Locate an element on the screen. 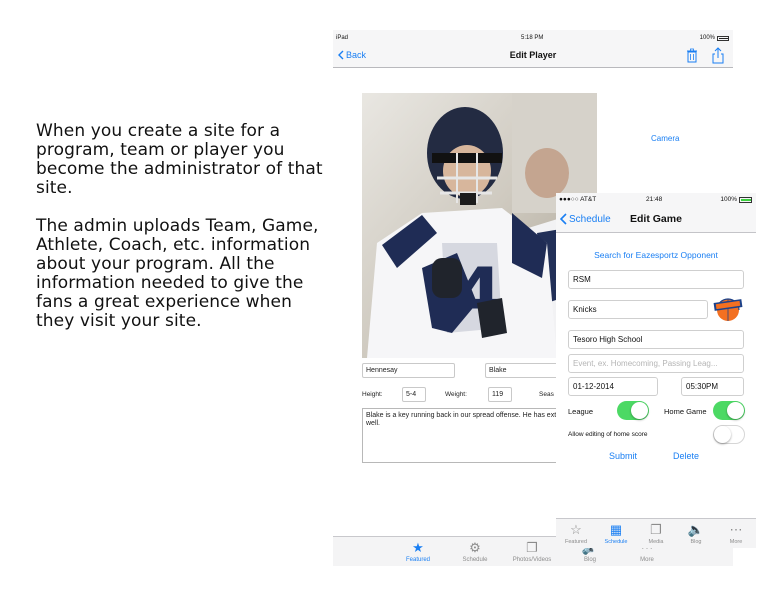  tab-blog: 🔈 Blog is located at coordinates (696, 533).